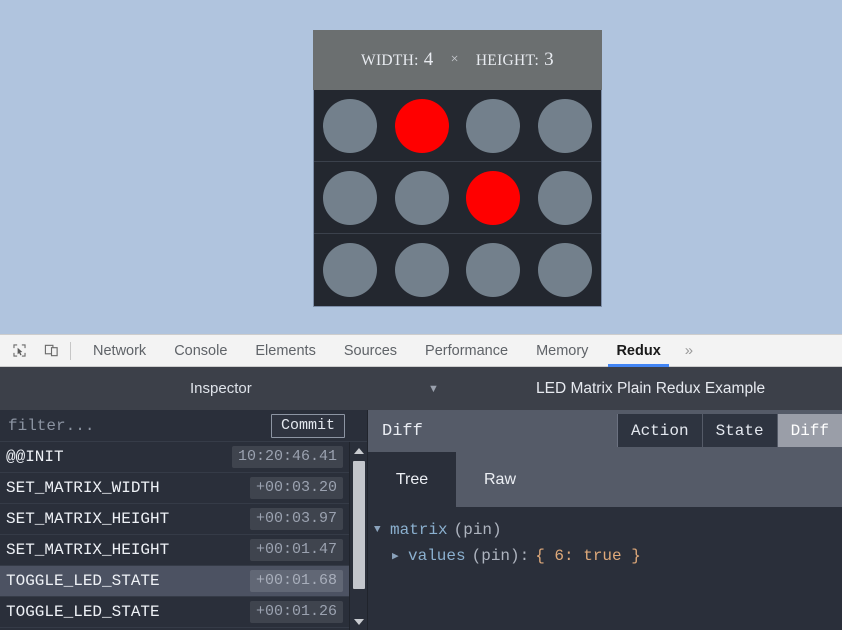  I want to click on filter-input, so click(133, 425).